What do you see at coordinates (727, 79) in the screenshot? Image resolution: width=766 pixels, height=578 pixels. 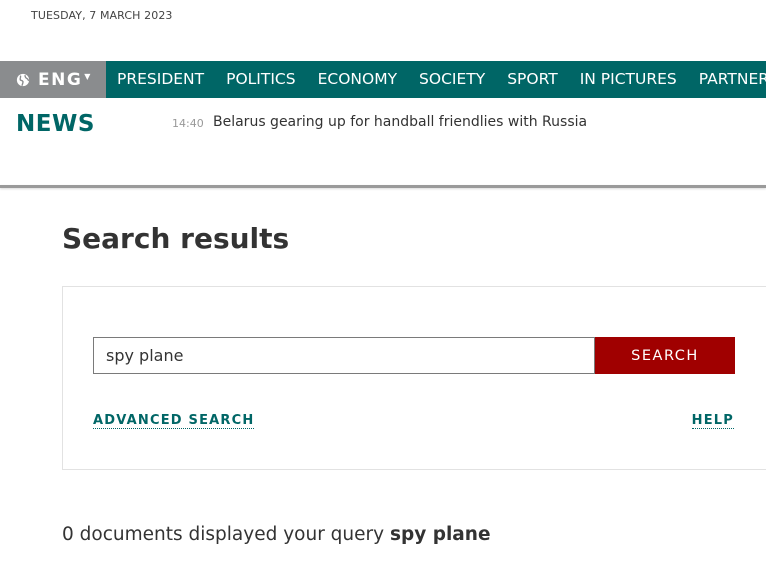 I see `nav-item-partners: PARTNERS` at bounding box center [727, 79].